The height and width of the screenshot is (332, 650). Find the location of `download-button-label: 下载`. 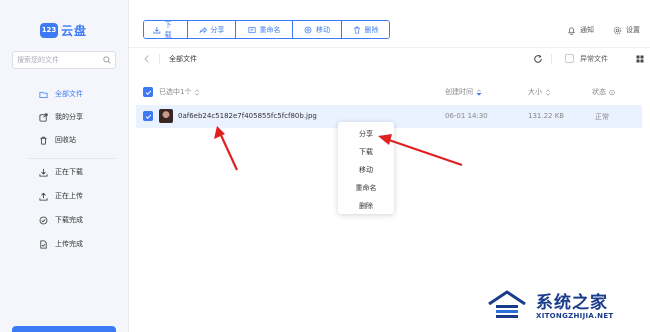

download-button-label: 下载 is located at coordinates (168, 29).